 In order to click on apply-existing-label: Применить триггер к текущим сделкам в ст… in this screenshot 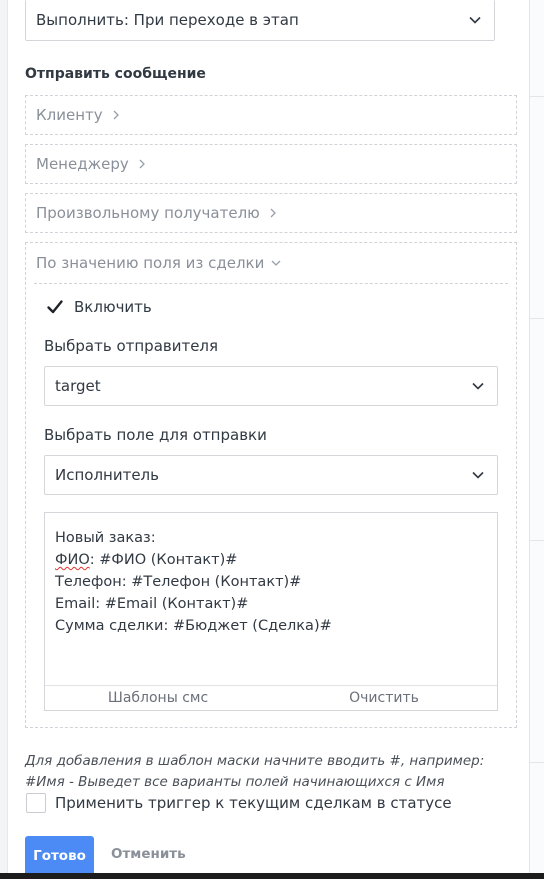, I will do `click(253, 803)`.